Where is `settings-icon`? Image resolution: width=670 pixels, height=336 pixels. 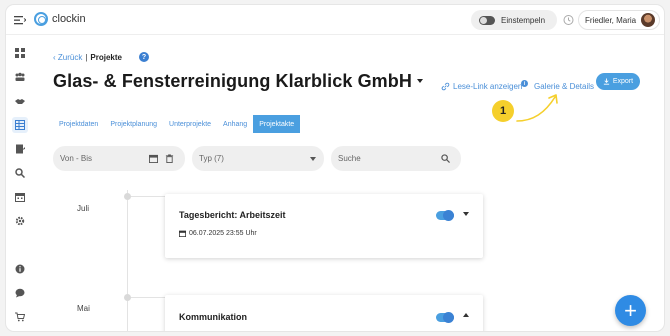 settings-icon is located at coordinates (20, 221).